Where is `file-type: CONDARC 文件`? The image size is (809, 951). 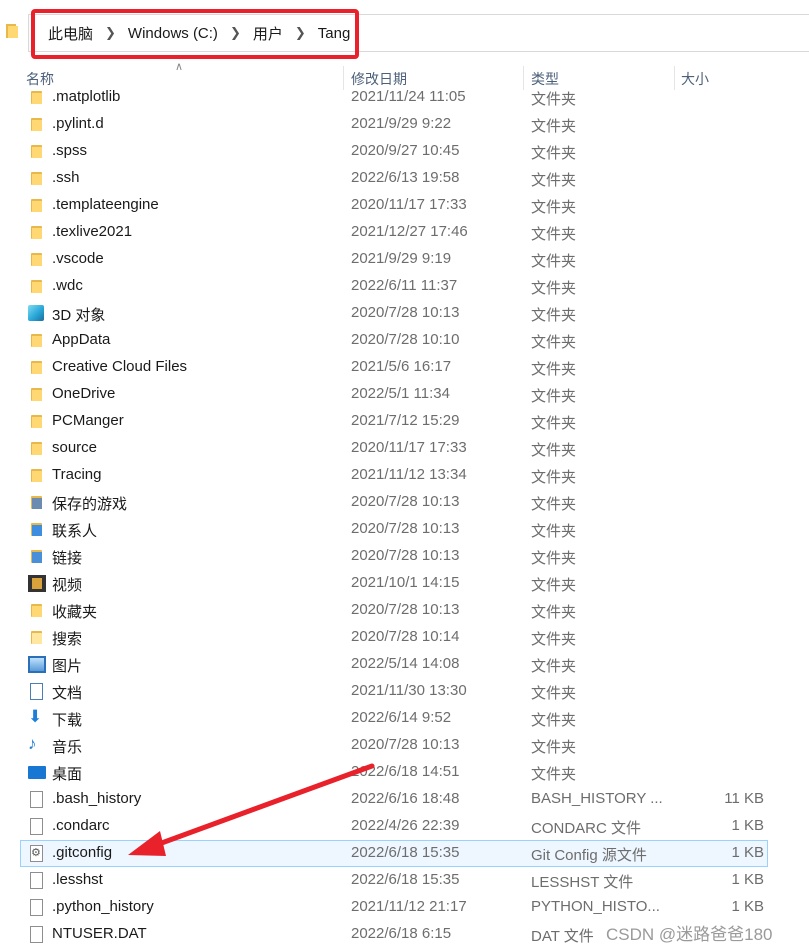
file-type: CONDARC 文件 is located at coordinates (586, 828).